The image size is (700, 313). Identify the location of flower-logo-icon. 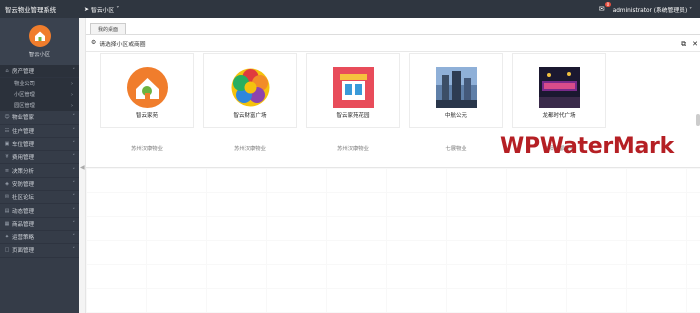
(250, 87).